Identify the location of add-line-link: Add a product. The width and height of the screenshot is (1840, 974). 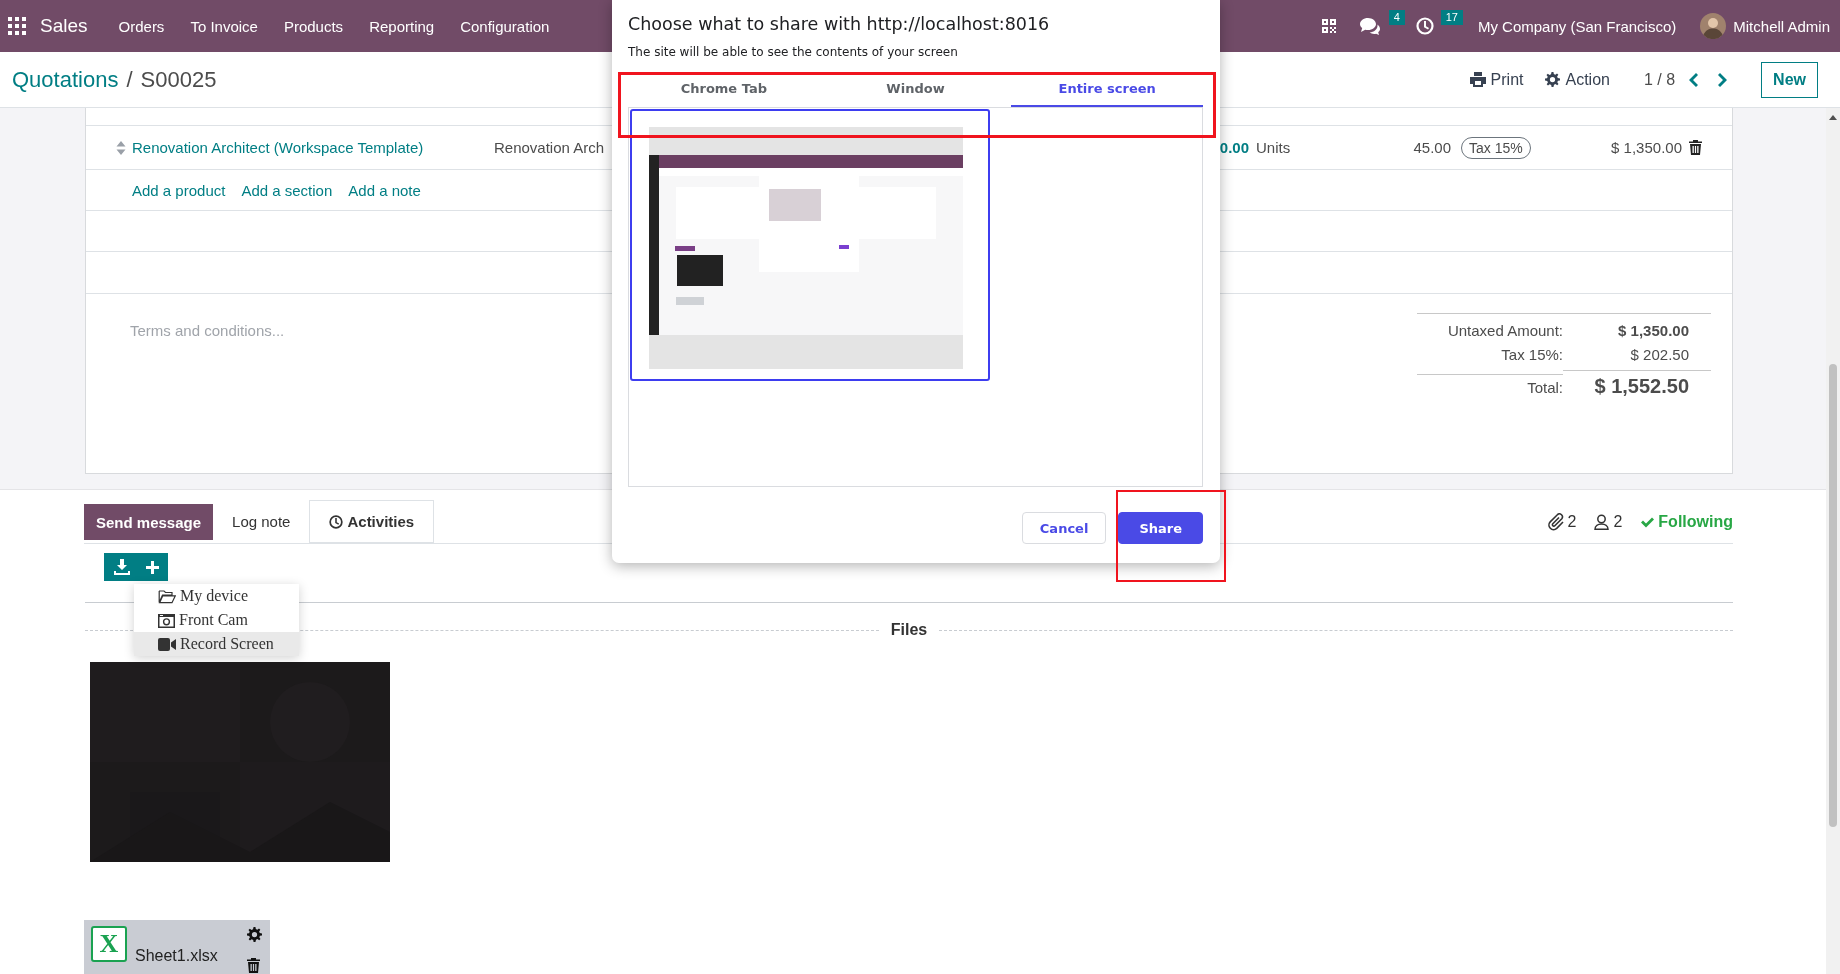
(179, 190).